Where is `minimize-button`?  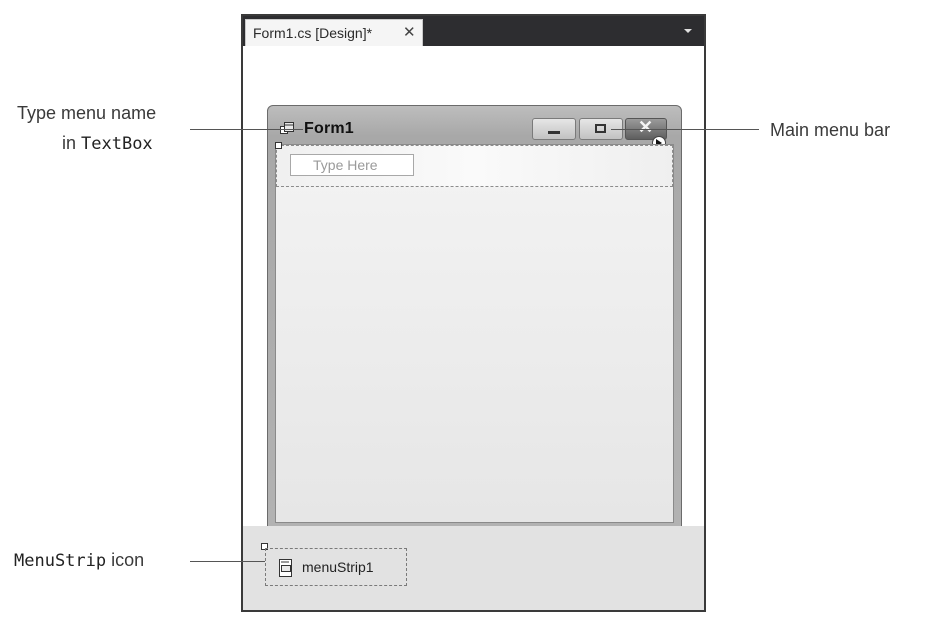 minimize-button is located at coordinates (554, 129).